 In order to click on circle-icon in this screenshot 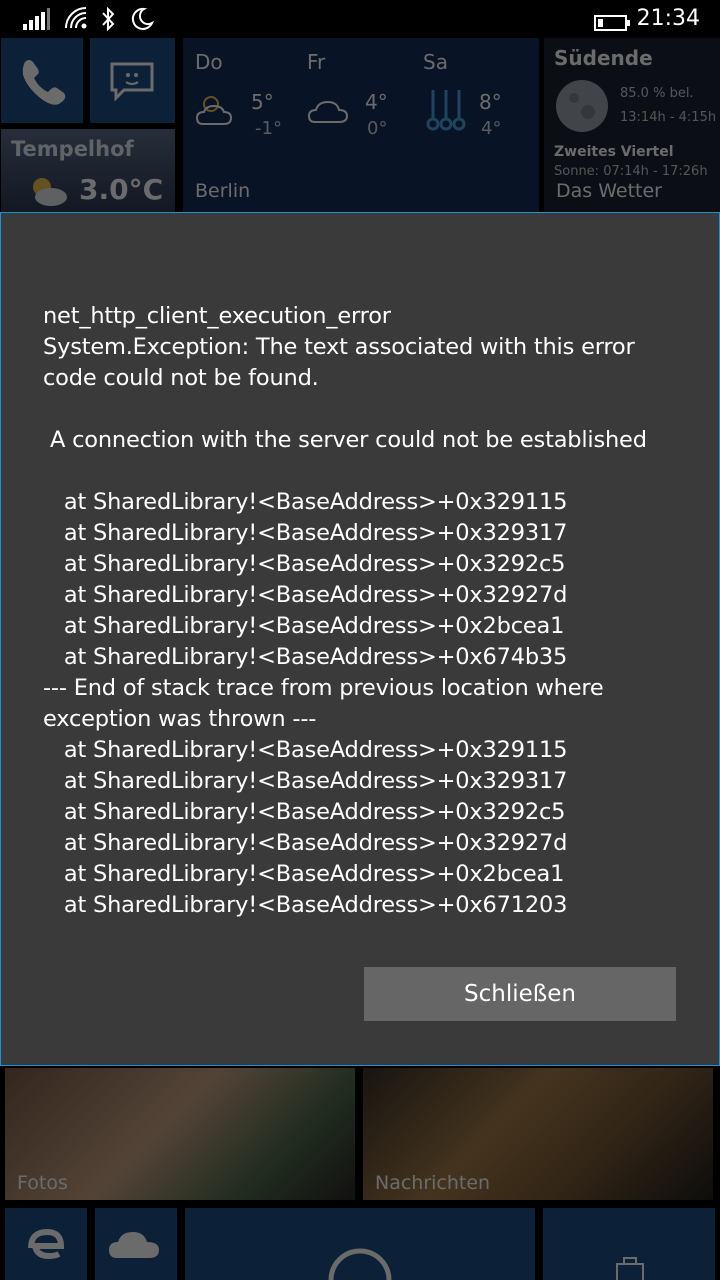, I will do `click(360, 1264)`.